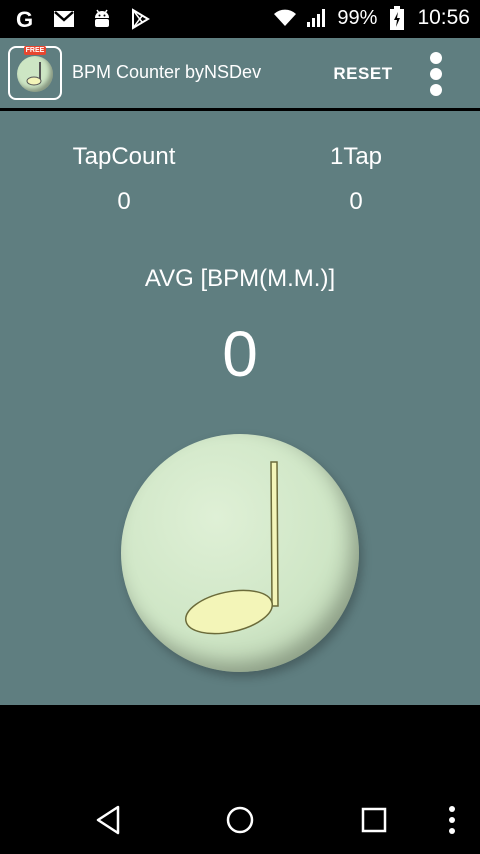 The image size is (480, 854). Describe the element at coordinates (124, 201) in the screenshot. I see `tap-count-value: 0` at that location.